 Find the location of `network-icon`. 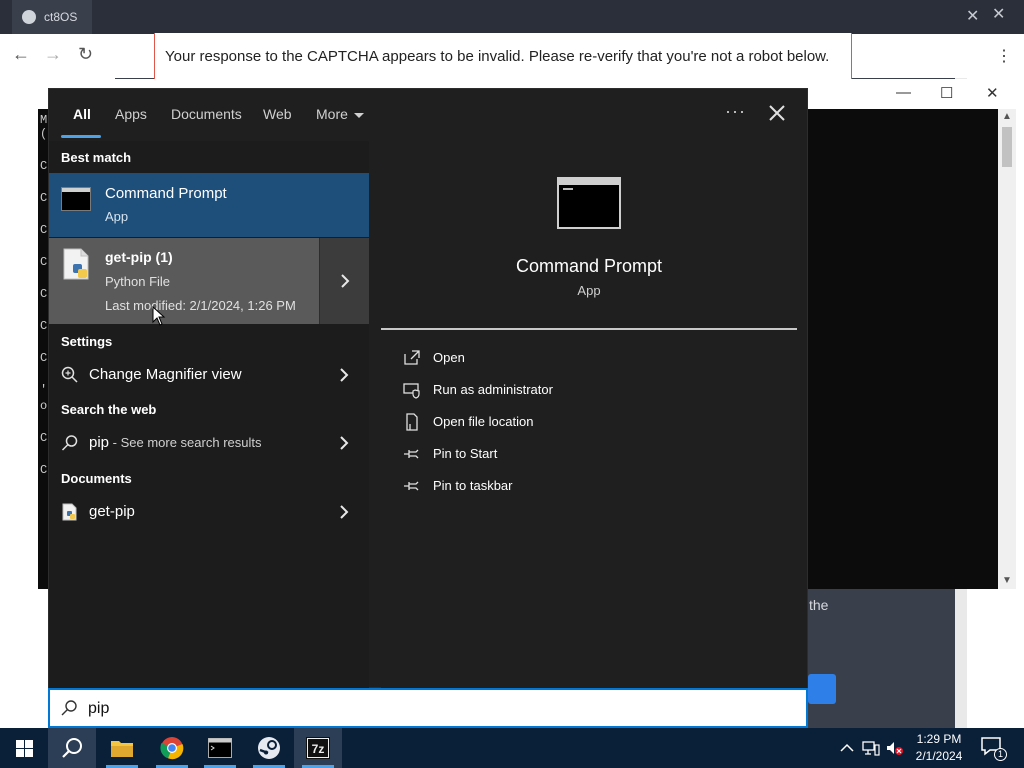

network-icon is located at coordinates (871, 748).